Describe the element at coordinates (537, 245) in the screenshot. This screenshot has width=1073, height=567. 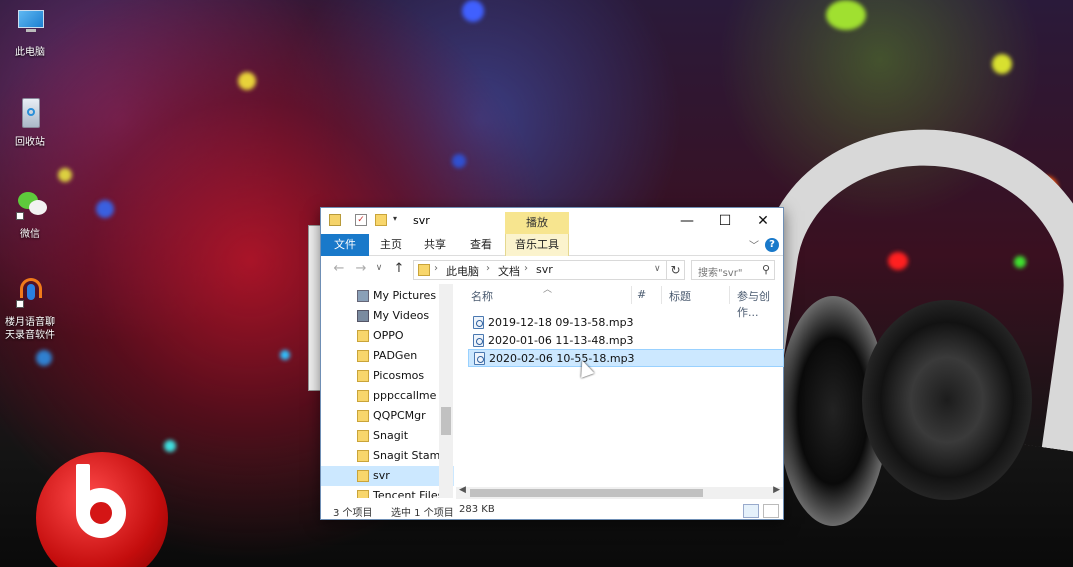
I see `tab-music-tools: 音乐工具` at that location.